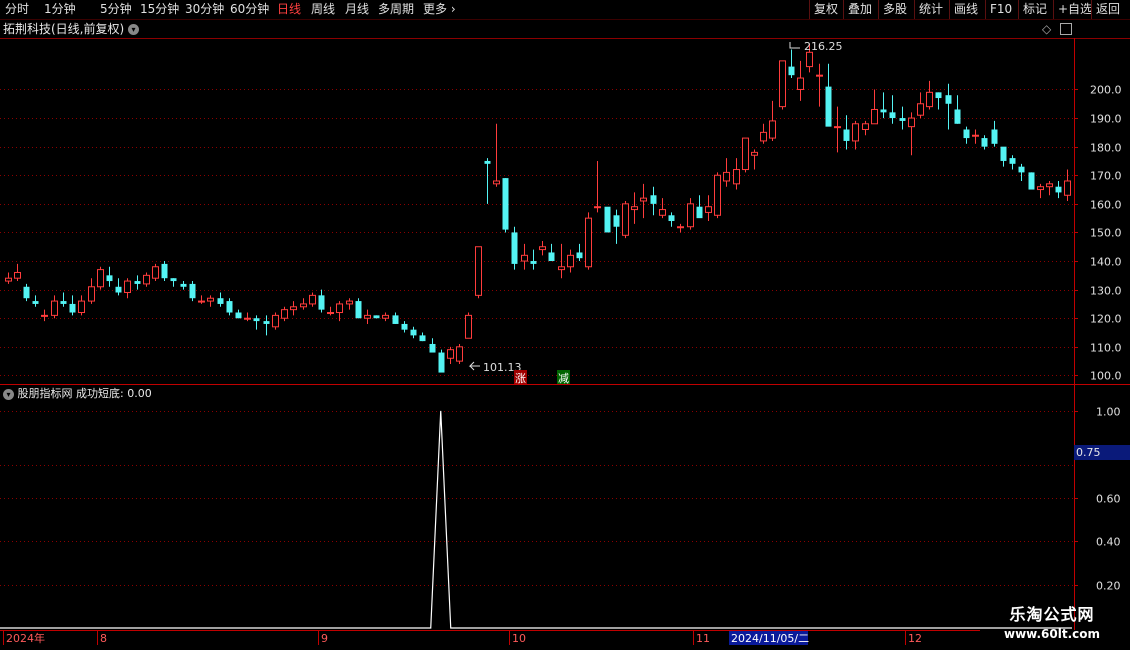 The image size is (1130, 650). I want to click on price-tick-label: 130.0, so click(1106, 291).